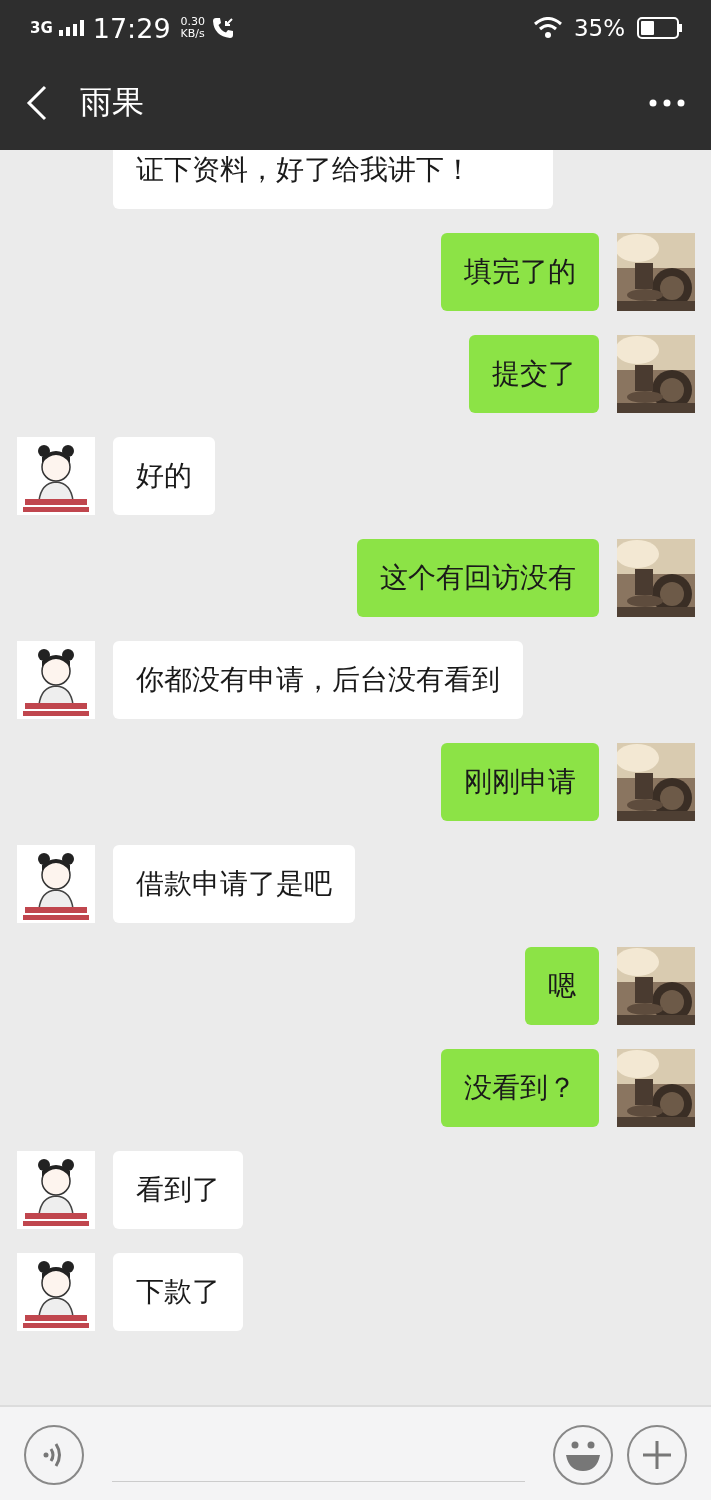 This screenshot has height=1500, width=711. Describe the element at coordinates (178, 1292) in the screenshot. I see `message-bubble: 下款了` at that location.